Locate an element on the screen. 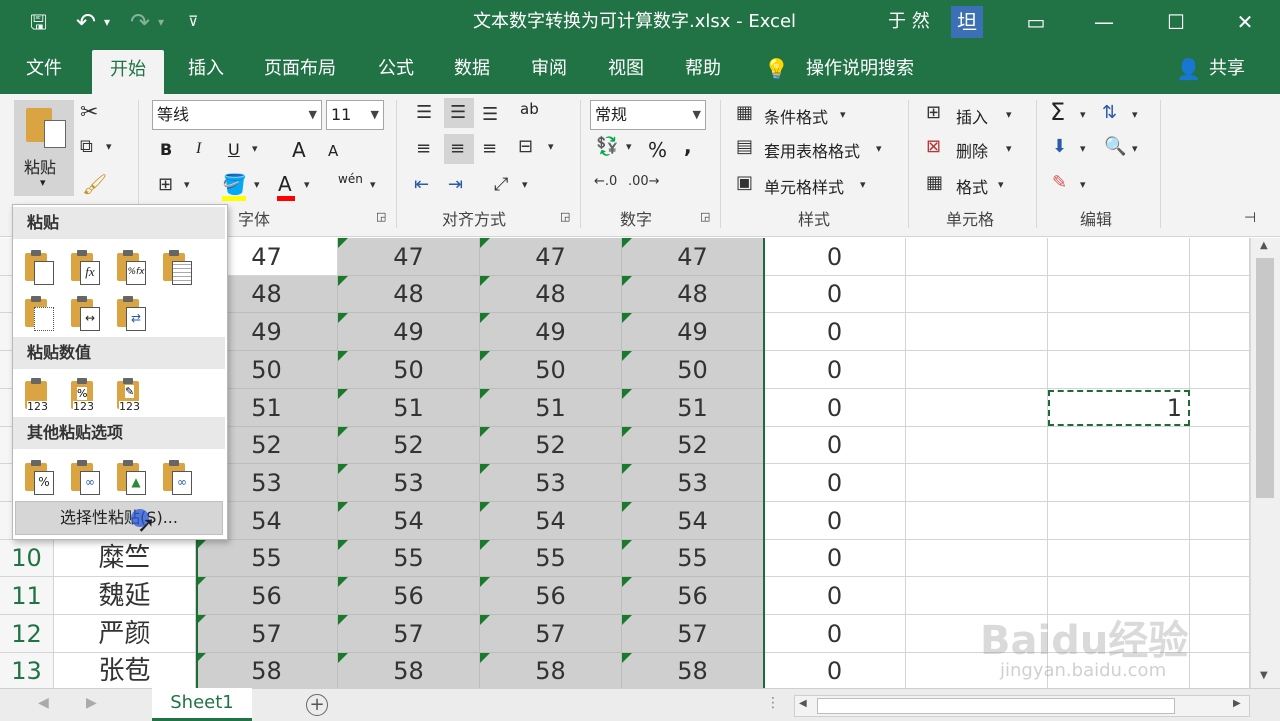 Image resolution: width=1280 pixels, height=721 pixels. phonetic-dropdown-icon: ▾ is located at coordinates (373, 184).